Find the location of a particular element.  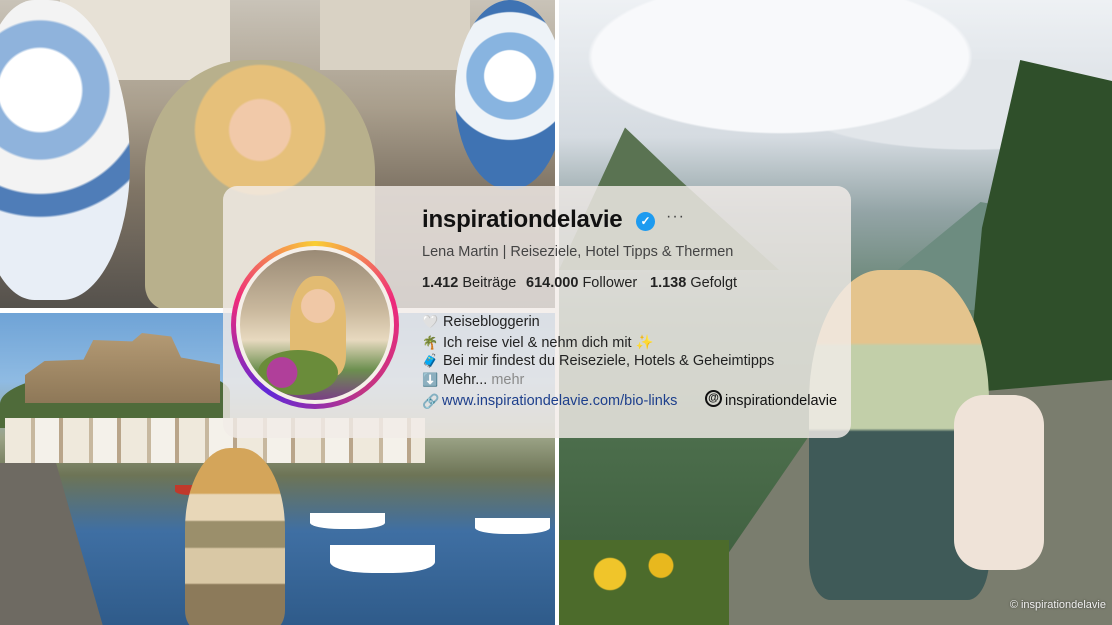

woman-sitting is located at coordinates (235, 536).